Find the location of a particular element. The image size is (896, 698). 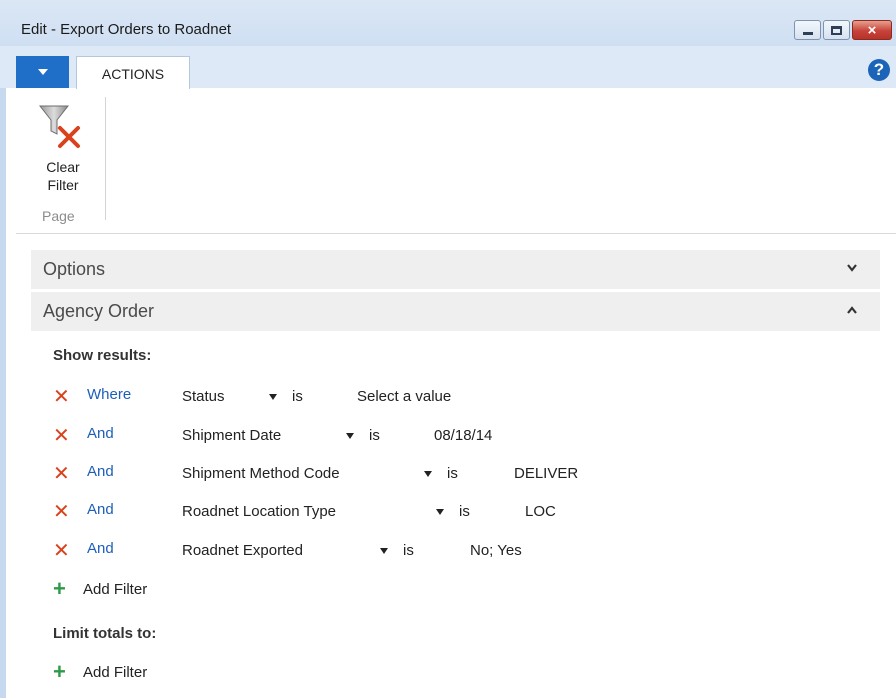

filter-condition: Where is located at coordinates (109, 394).